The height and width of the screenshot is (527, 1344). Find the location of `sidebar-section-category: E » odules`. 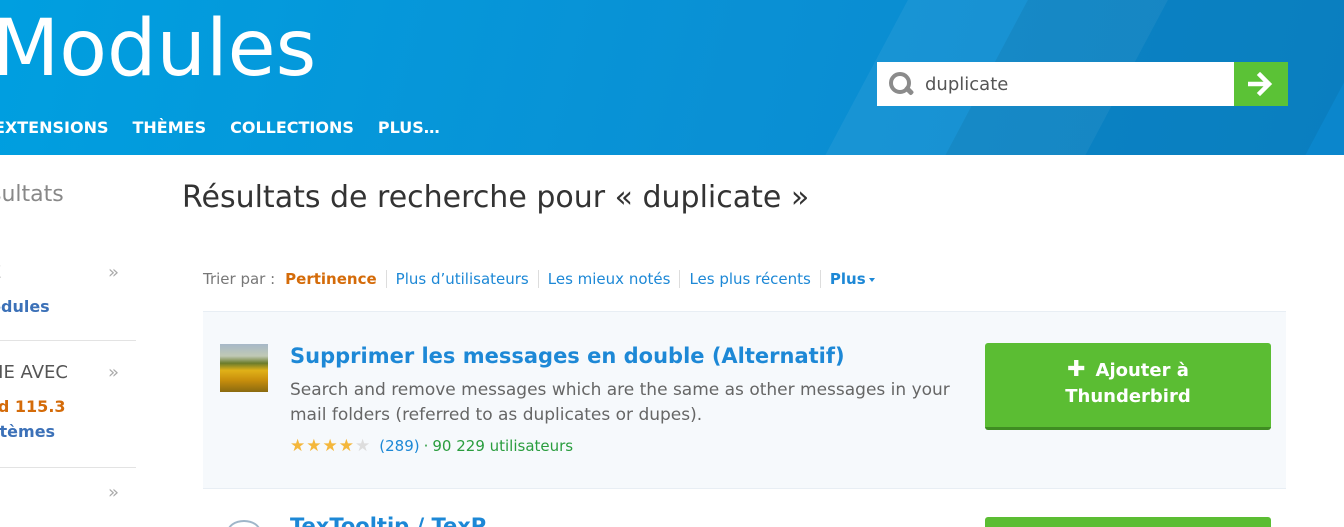

sidebar-section-category: E » odules is located at coordinates (68, 289).